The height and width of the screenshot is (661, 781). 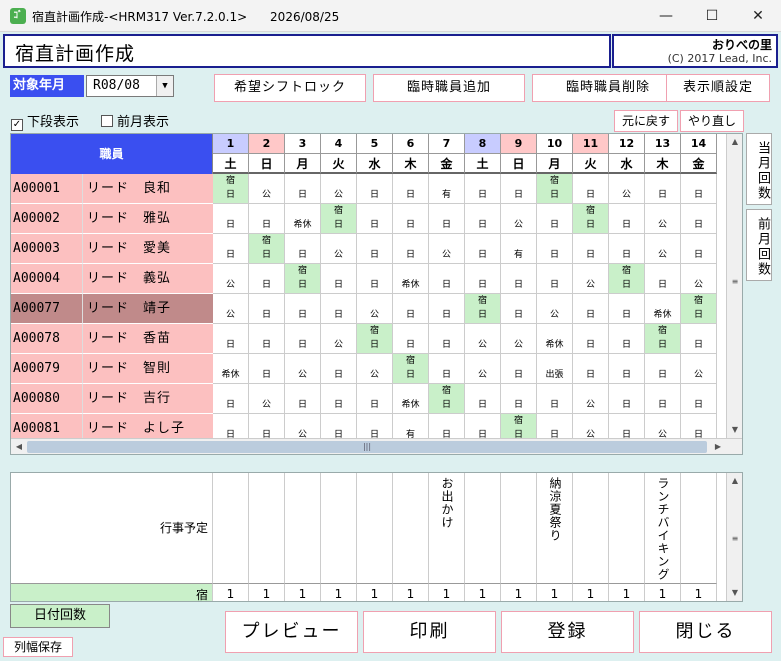 What do you see at coordinates (712, 16) in the screenshot?
I see `maximize-button: ☐` at bounding box center [712, 16].